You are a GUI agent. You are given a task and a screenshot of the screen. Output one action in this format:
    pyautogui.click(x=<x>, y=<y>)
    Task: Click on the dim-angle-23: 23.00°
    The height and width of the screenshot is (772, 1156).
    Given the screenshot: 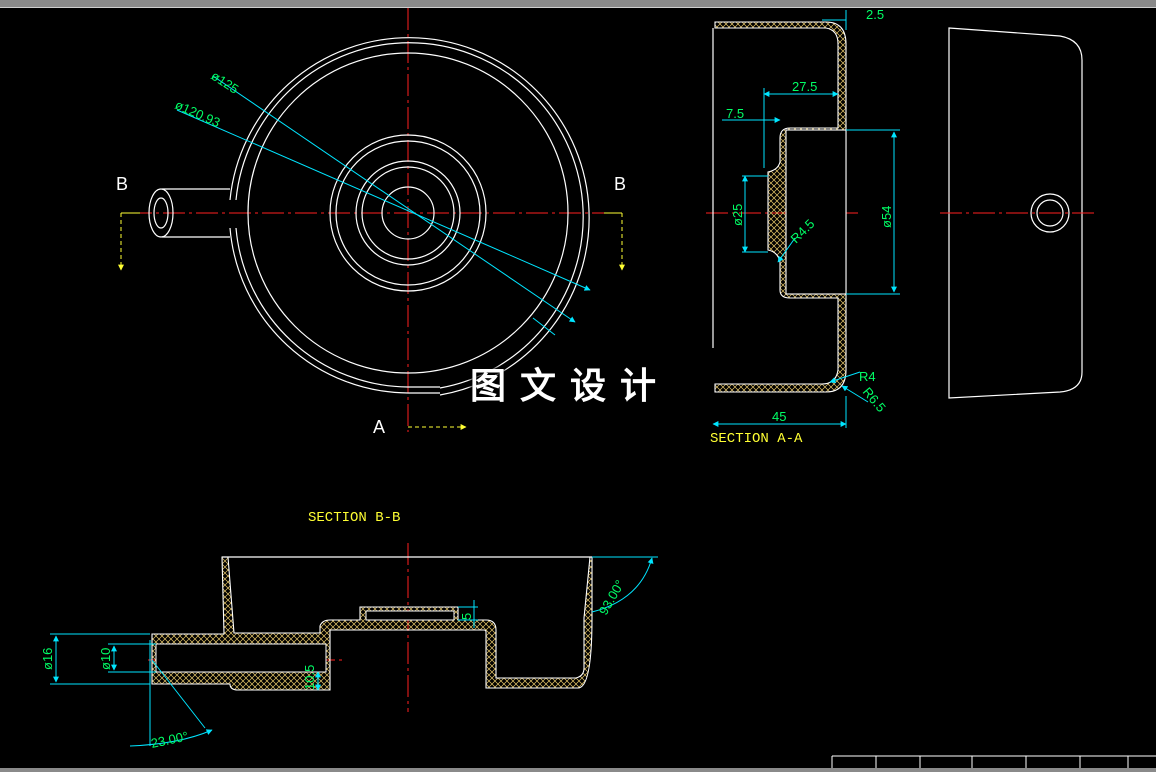 What is the action you would take?
    pyautogui.click(x=170, y=739)
    